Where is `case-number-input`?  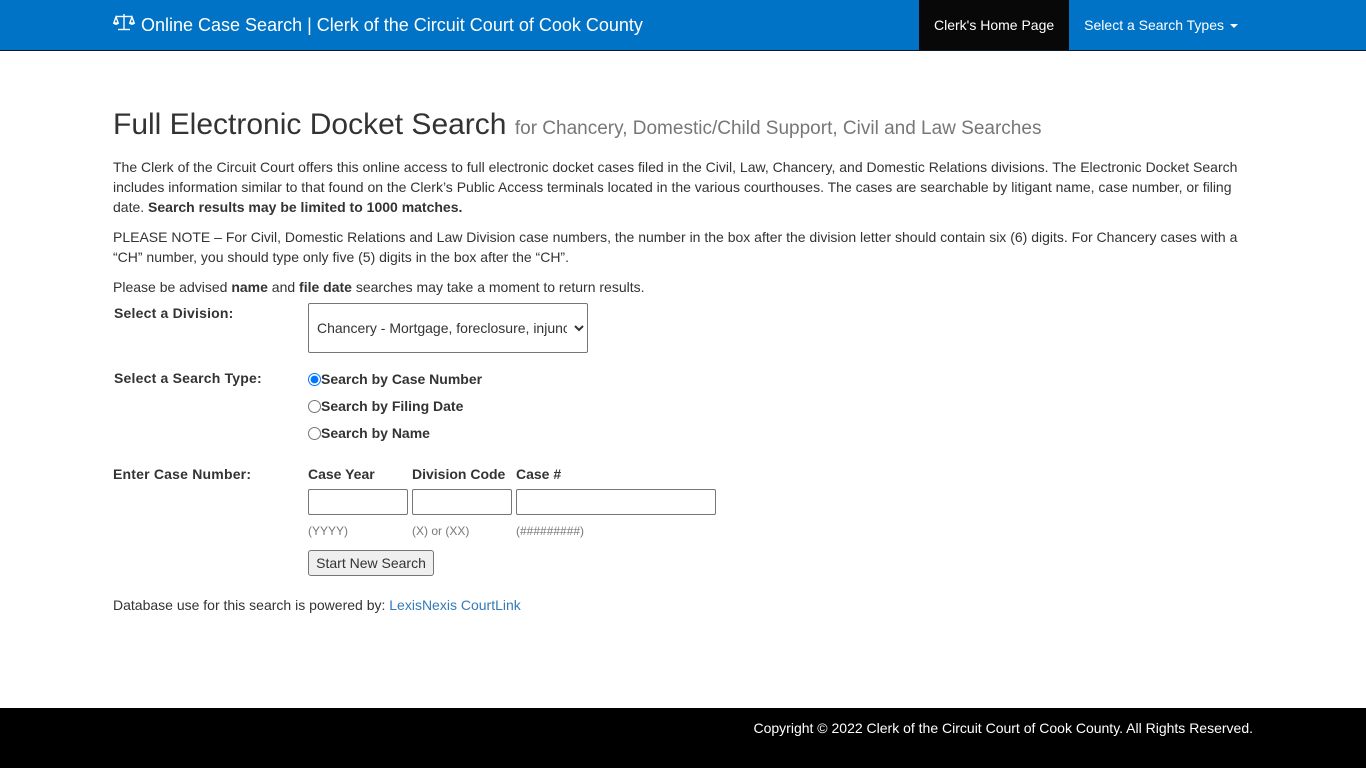
case-number-input is located at coordinates (616, 502).